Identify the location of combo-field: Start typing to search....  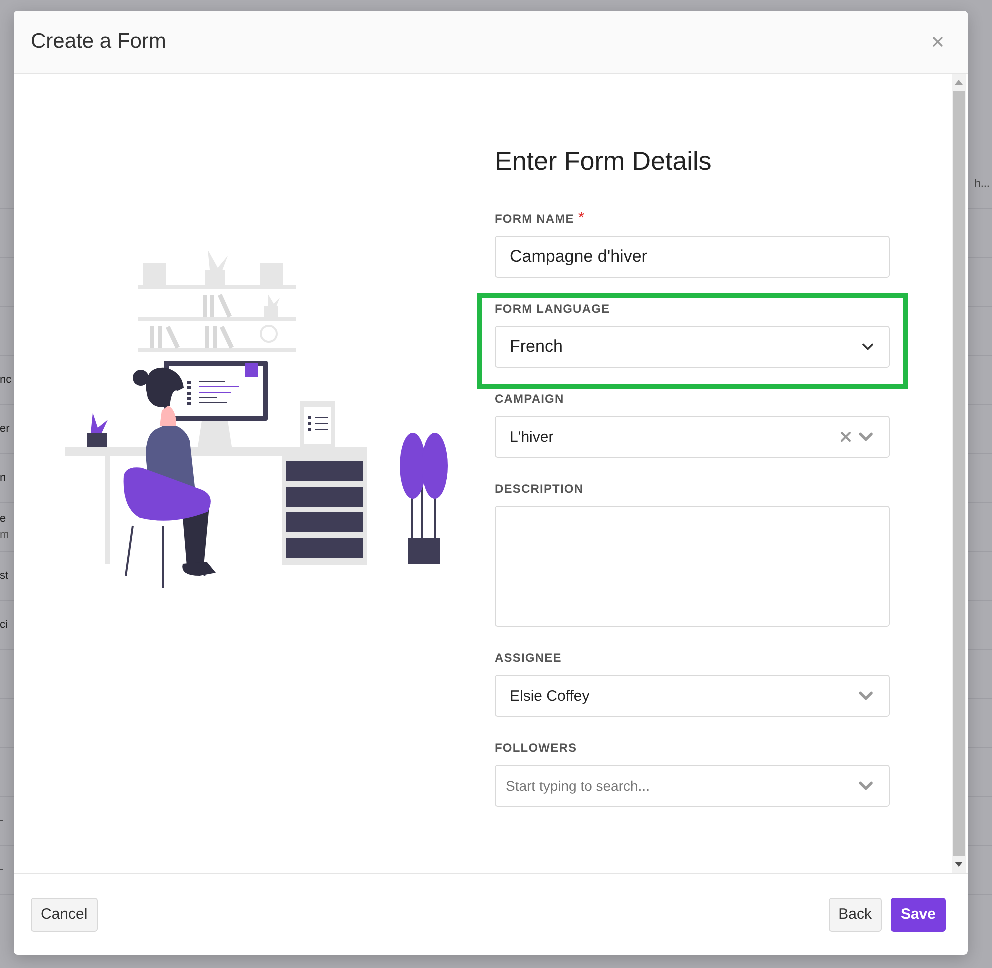
(692, 786).